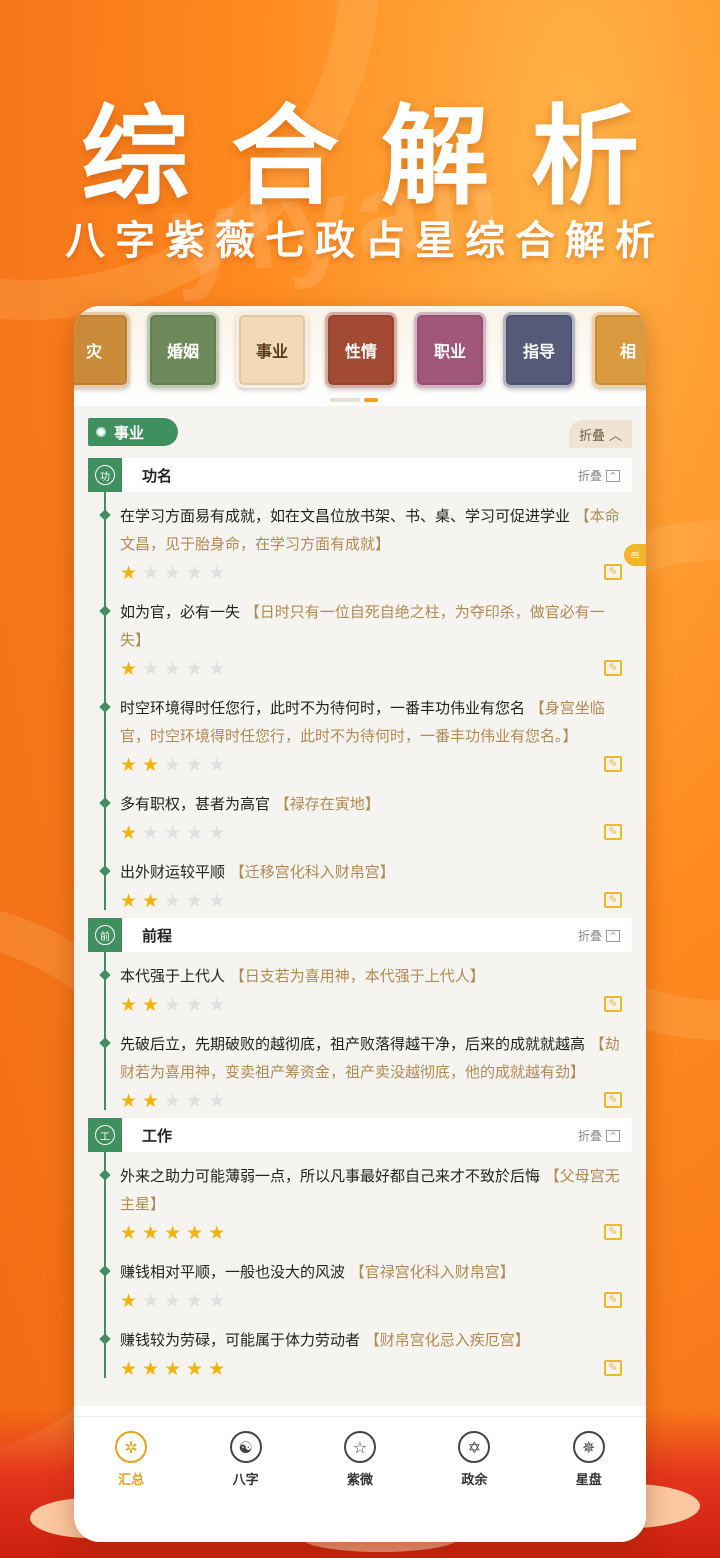 The width and height of the screenshot is (720, 1558). Describe the element at coordinates (539, 350) in the screenshot. I see `category-card-5: 指导` at that location.